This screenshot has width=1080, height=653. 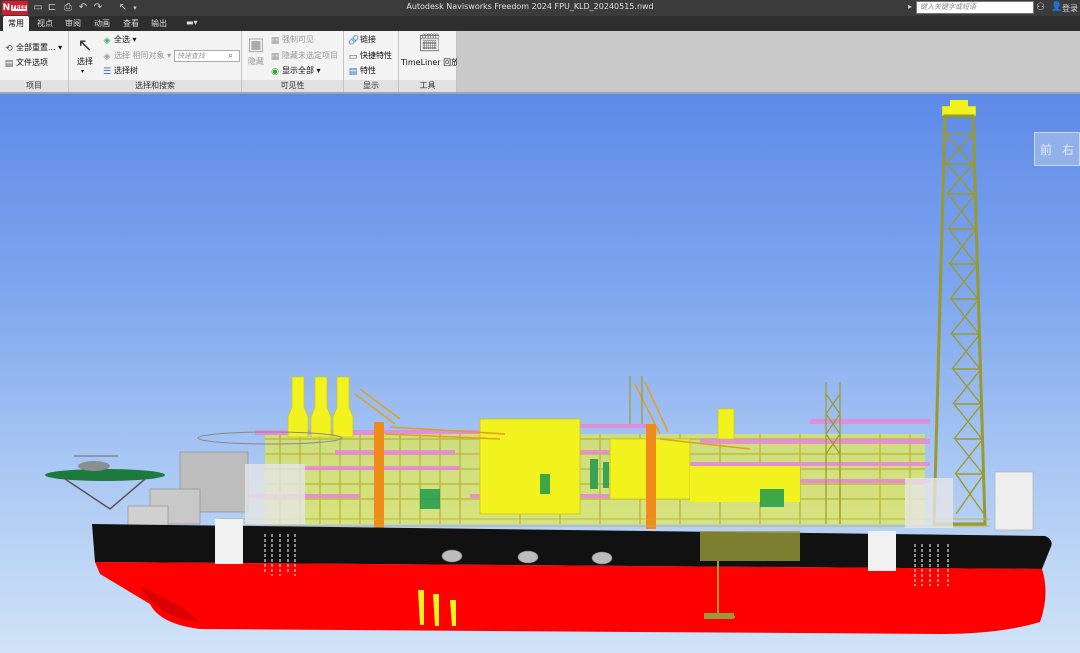 I want to click on select-dropdown-icon: ▾, so click(x=82, y=72).